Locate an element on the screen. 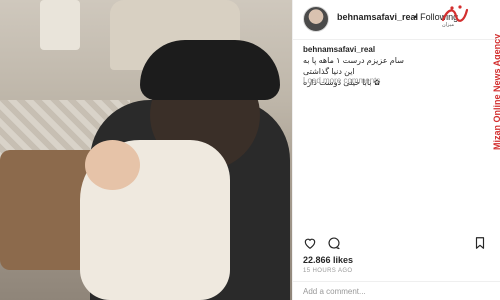  baby-head-shape is located at coordinates (112, 165).